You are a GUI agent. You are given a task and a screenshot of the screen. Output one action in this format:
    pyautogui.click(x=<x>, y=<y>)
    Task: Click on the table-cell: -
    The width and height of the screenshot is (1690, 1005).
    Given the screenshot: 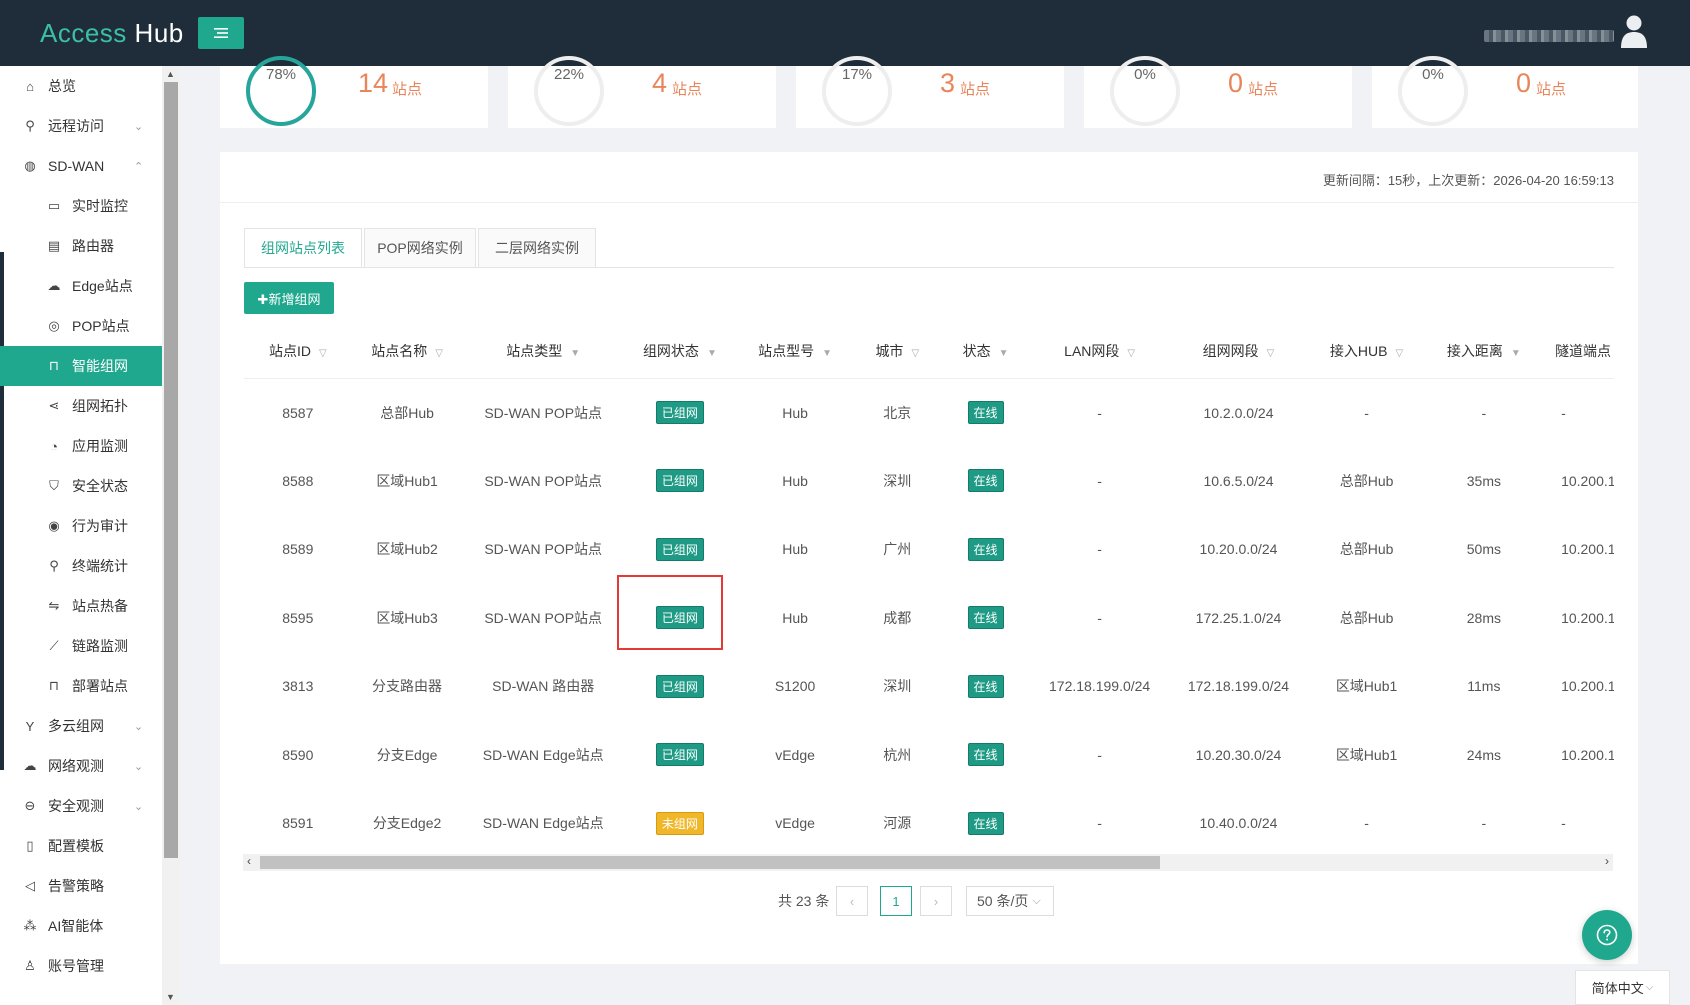 What is the action you would take?
    pyautogui.click(x=1099, y=480)
    